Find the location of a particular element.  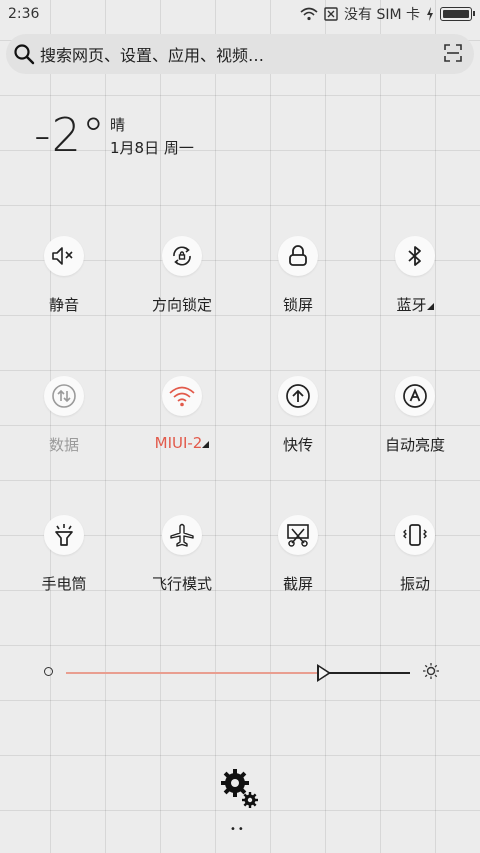

brightness-high-icon is located at coordinates (431, 671).